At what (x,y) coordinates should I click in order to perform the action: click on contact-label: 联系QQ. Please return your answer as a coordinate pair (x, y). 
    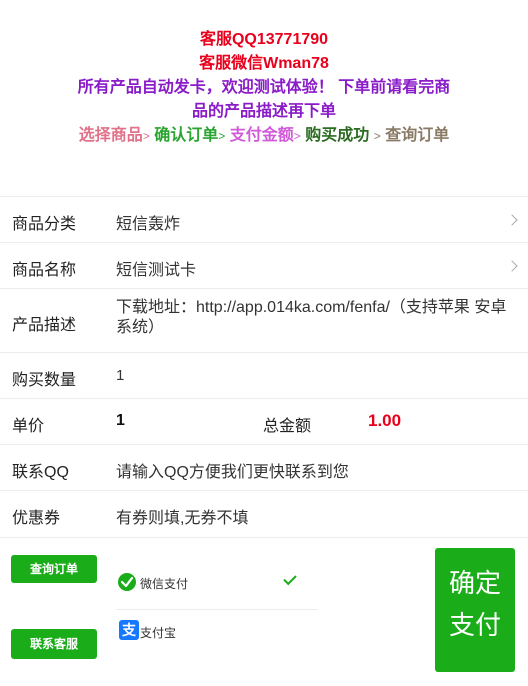
    Looking at the image, I should click on (40, 472).